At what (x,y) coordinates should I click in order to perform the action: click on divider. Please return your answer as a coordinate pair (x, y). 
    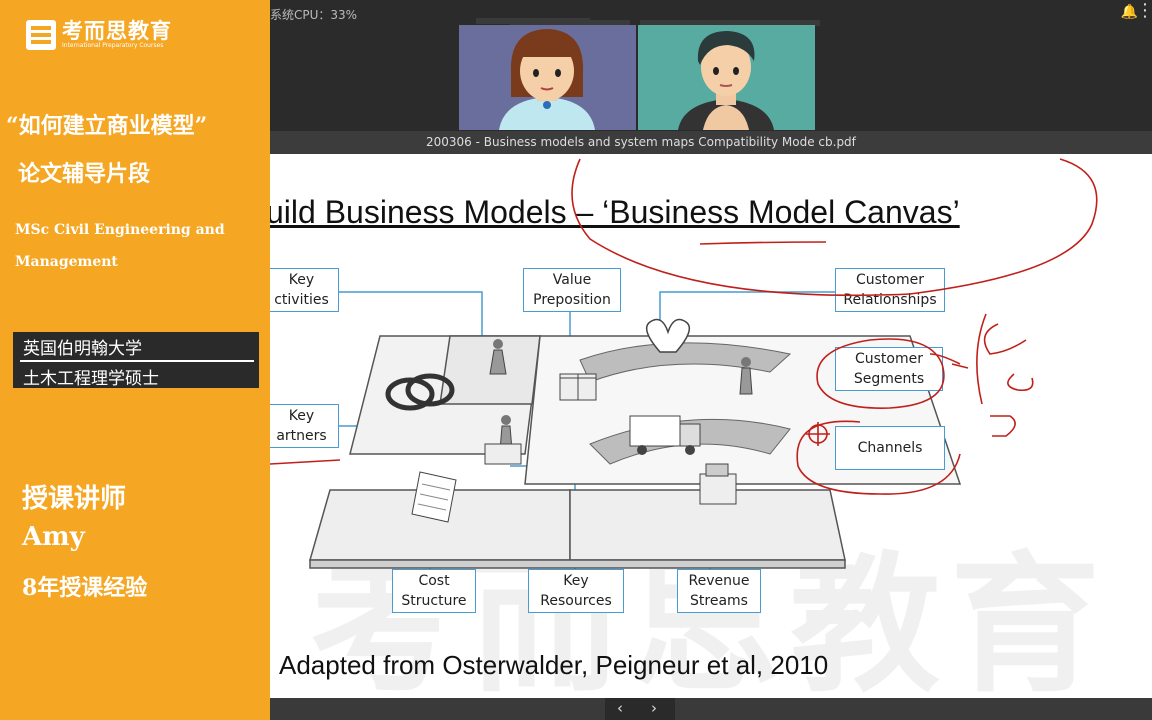
    Looking at the image, I should click on (137, 361).